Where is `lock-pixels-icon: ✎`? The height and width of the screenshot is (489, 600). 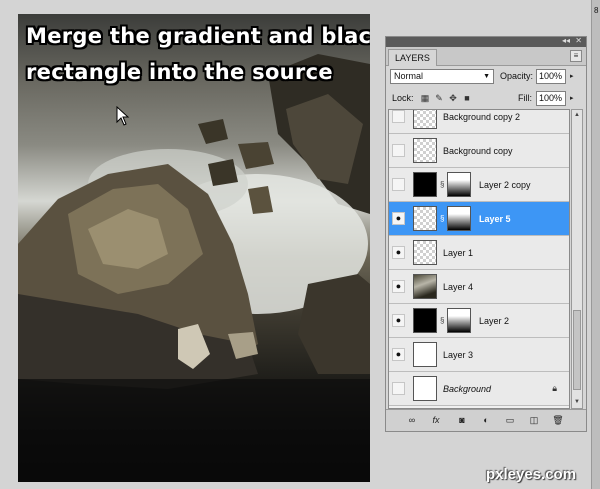
lock-pixels-icon: ✎ is located at coordinates (439, 98).